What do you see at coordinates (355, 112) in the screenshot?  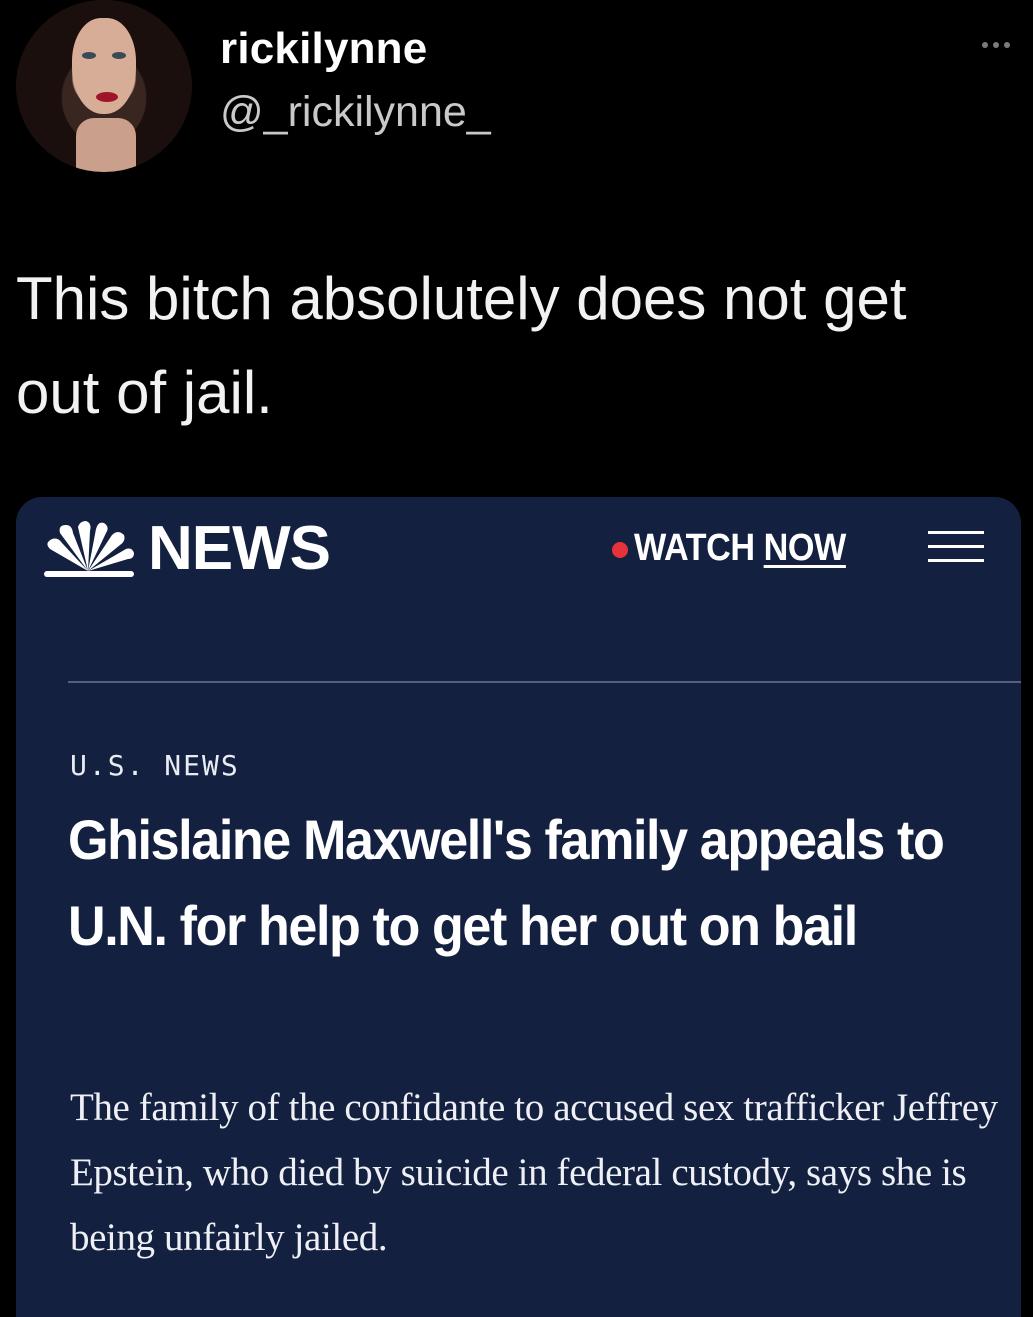 I see `user-handle: @_rickilynne_` at bounding box center [355, 112].